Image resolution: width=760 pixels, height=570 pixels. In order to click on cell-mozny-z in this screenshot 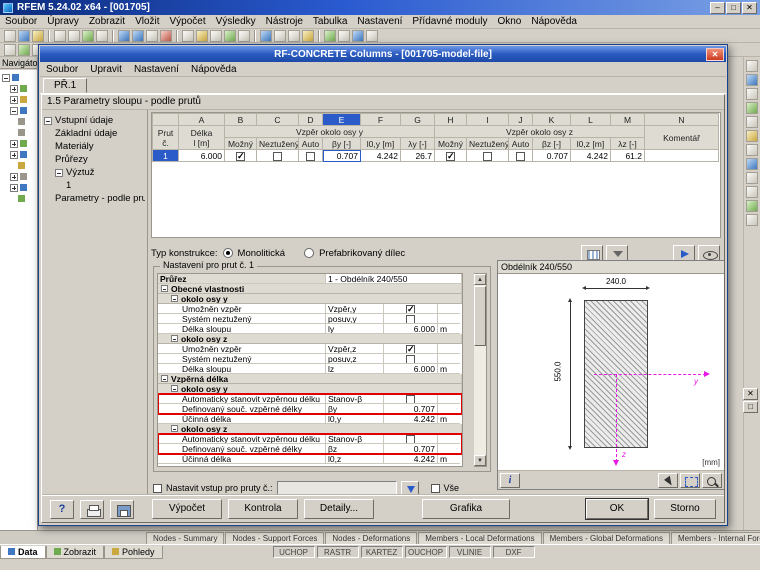, I will do `click(450, 155)`.